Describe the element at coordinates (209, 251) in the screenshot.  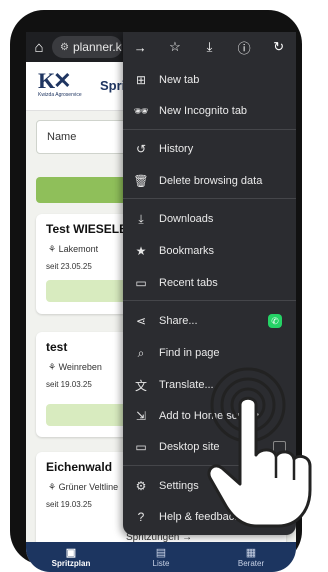
I see `menu-item-bookmarks: ★ Bookmarks` at that location.